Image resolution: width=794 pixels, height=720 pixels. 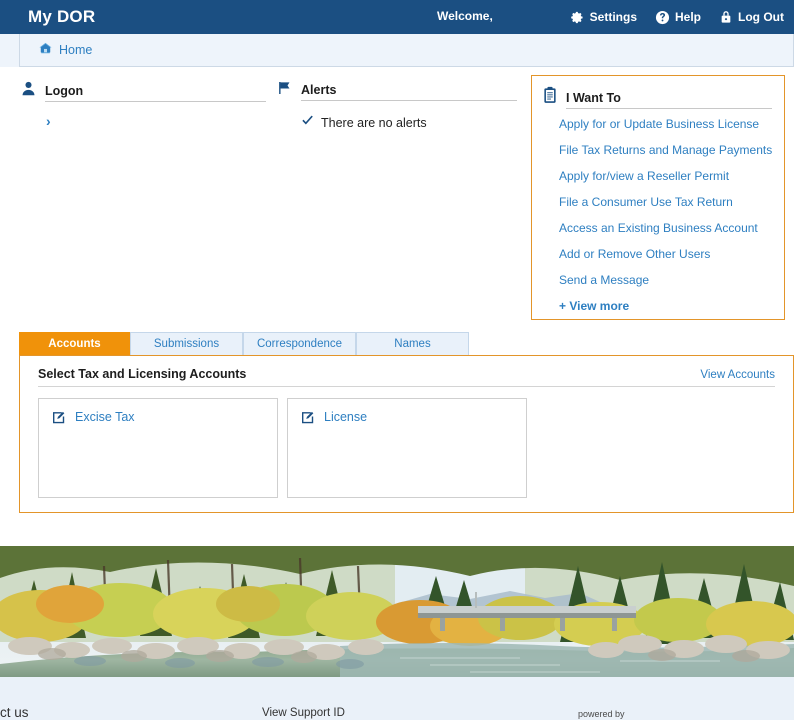 What do you see at coordinates (374, 123) in the screenshot?
I see `alerts-status-text: There are no alerts` at bounding box center [374, 123].